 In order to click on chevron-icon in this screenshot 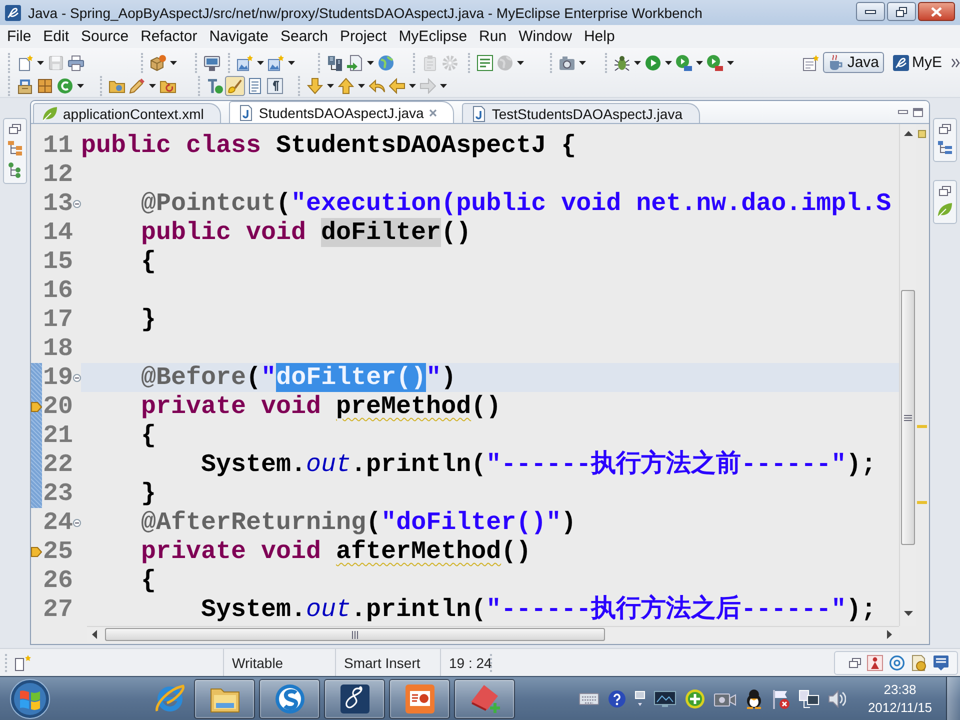, I will do `click(955, 63)`.